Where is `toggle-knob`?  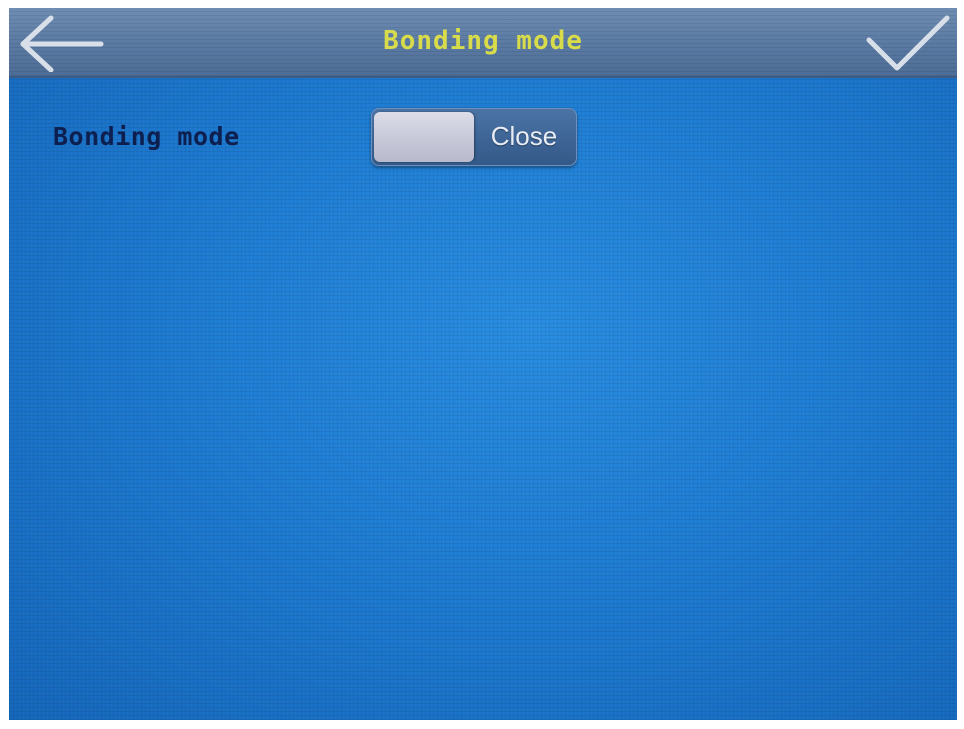 toggle-knob is located at coordinates (424, 137).